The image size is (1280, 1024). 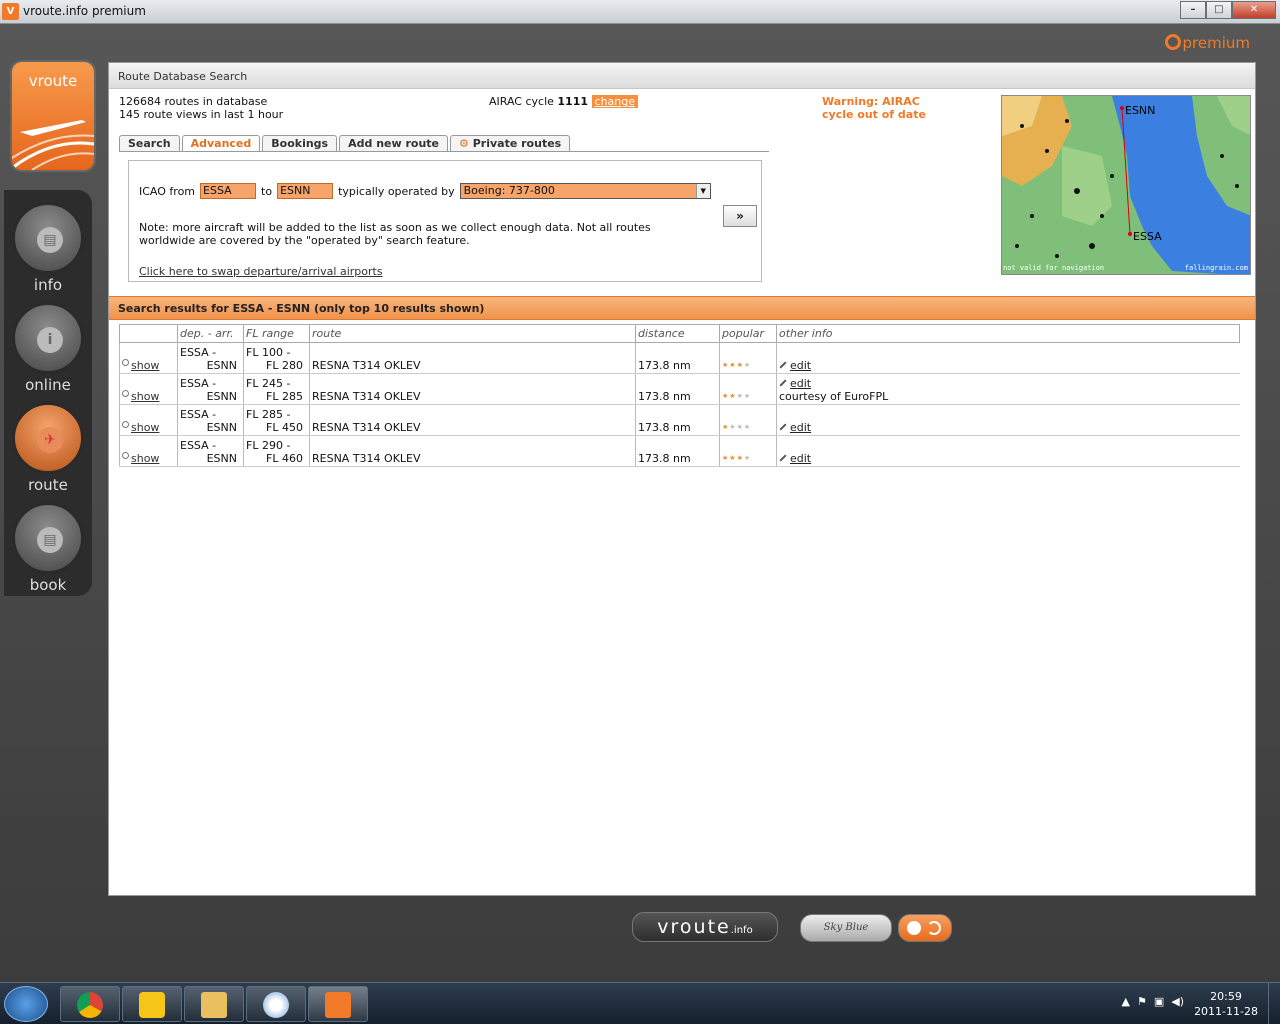 What do you see at coordinates (1172, 42) in the screenshot?
I see `gear-icon` at bounding box center [1172, 42].